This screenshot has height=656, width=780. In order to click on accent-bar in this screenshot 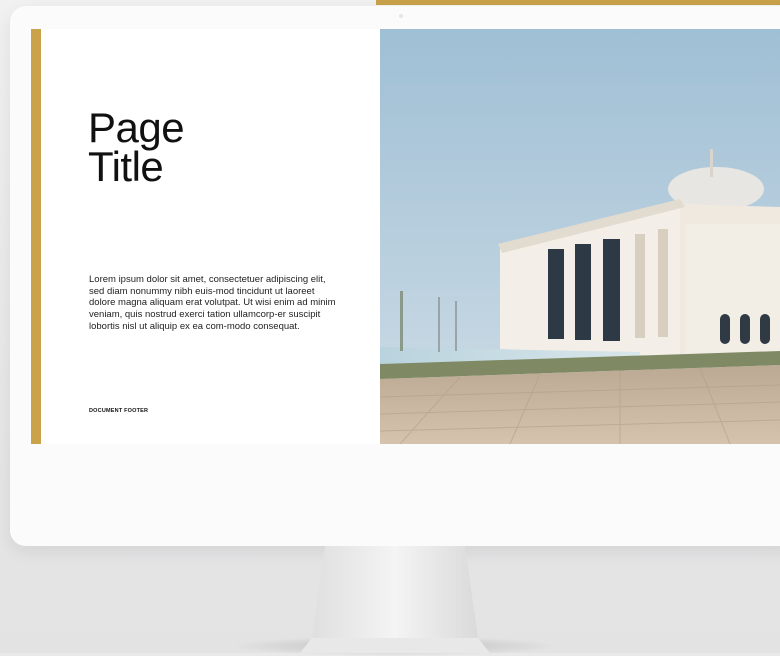, I will do `click(36, 236)`.